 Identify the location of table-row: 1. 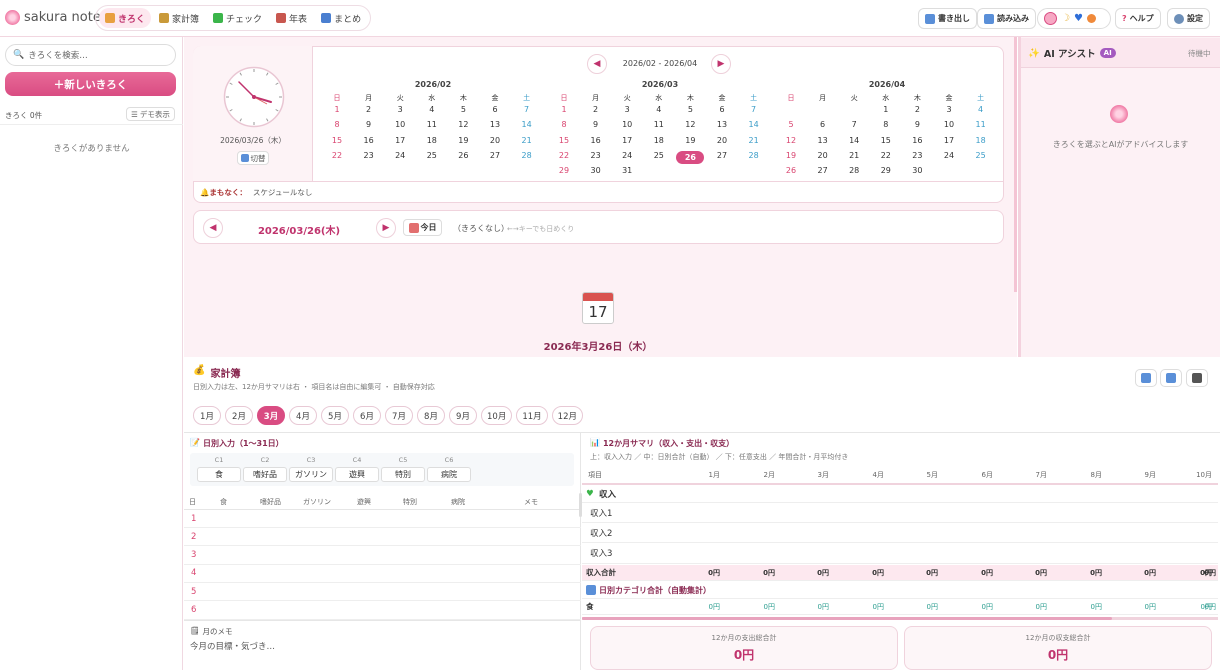
(382, 519).